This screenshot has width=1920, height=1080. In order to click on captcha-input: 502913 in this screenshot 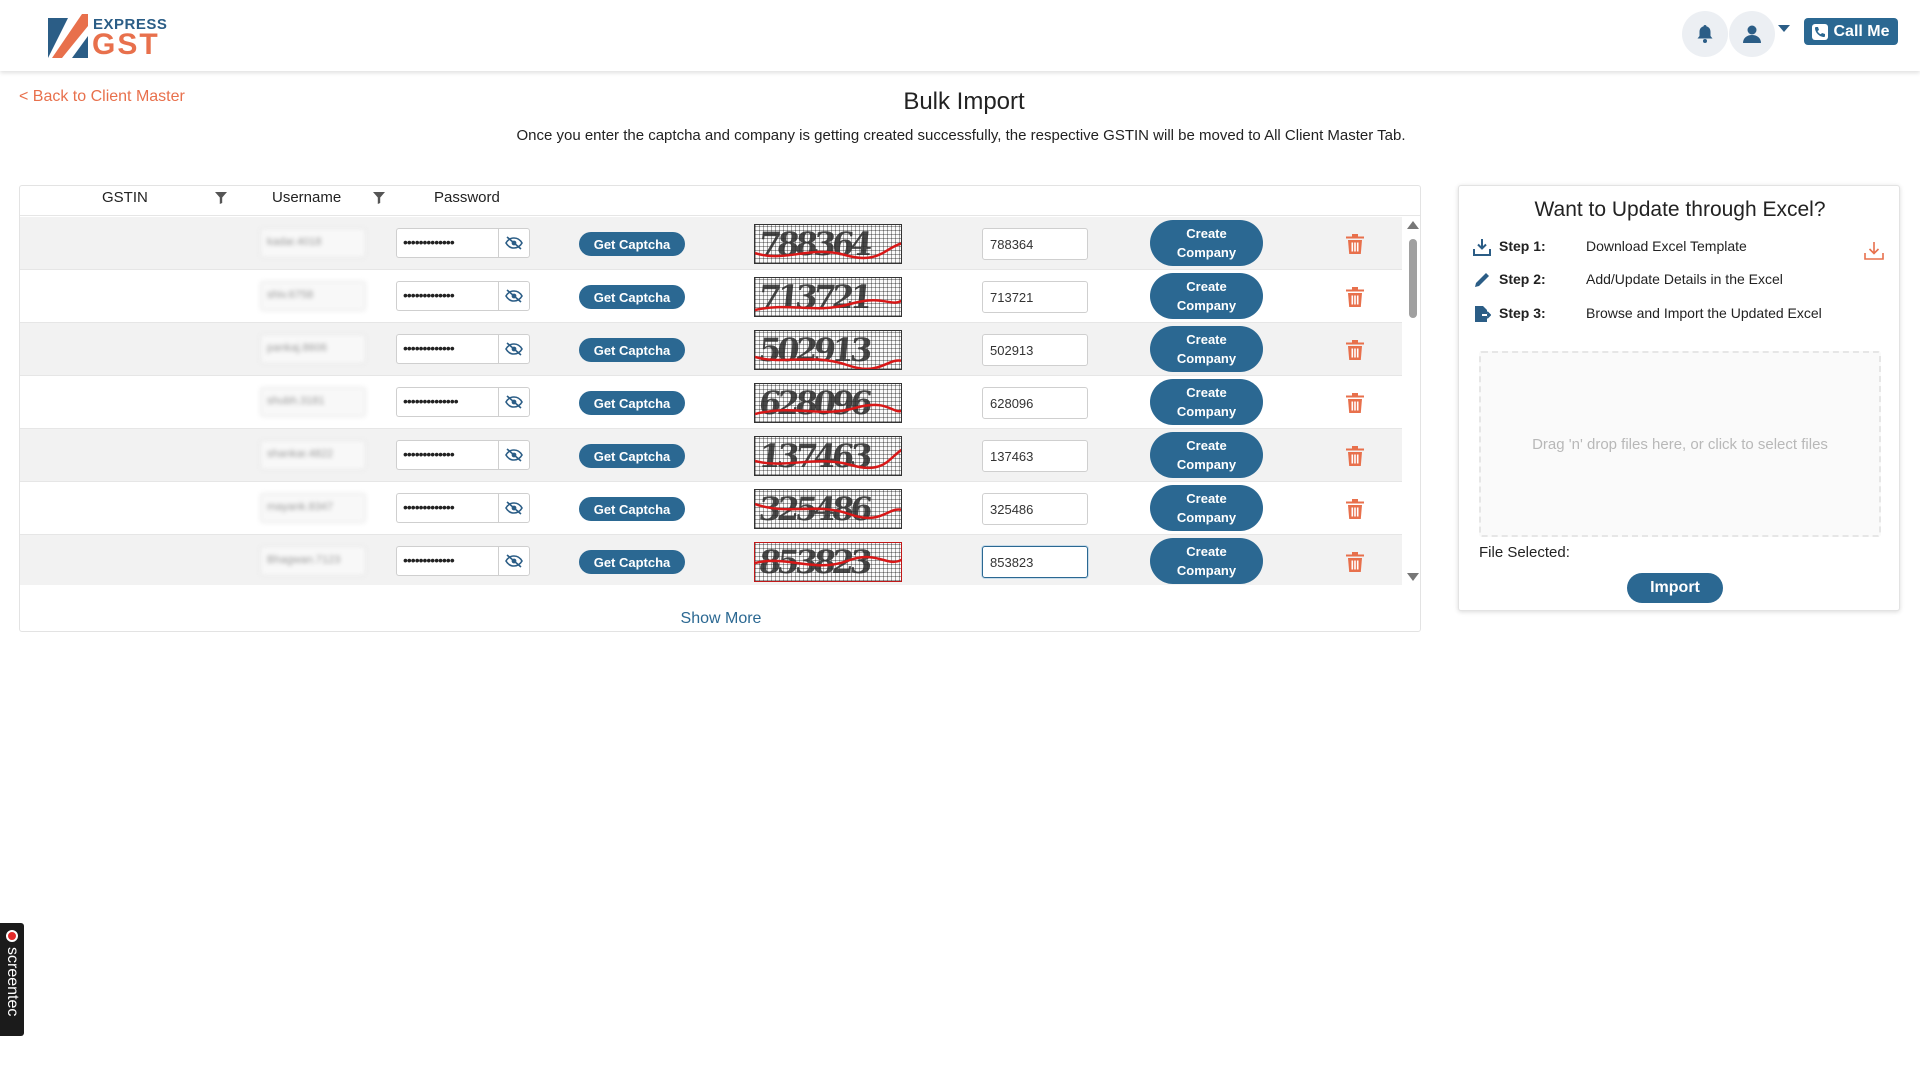, I will do `click(1035, 350)`.